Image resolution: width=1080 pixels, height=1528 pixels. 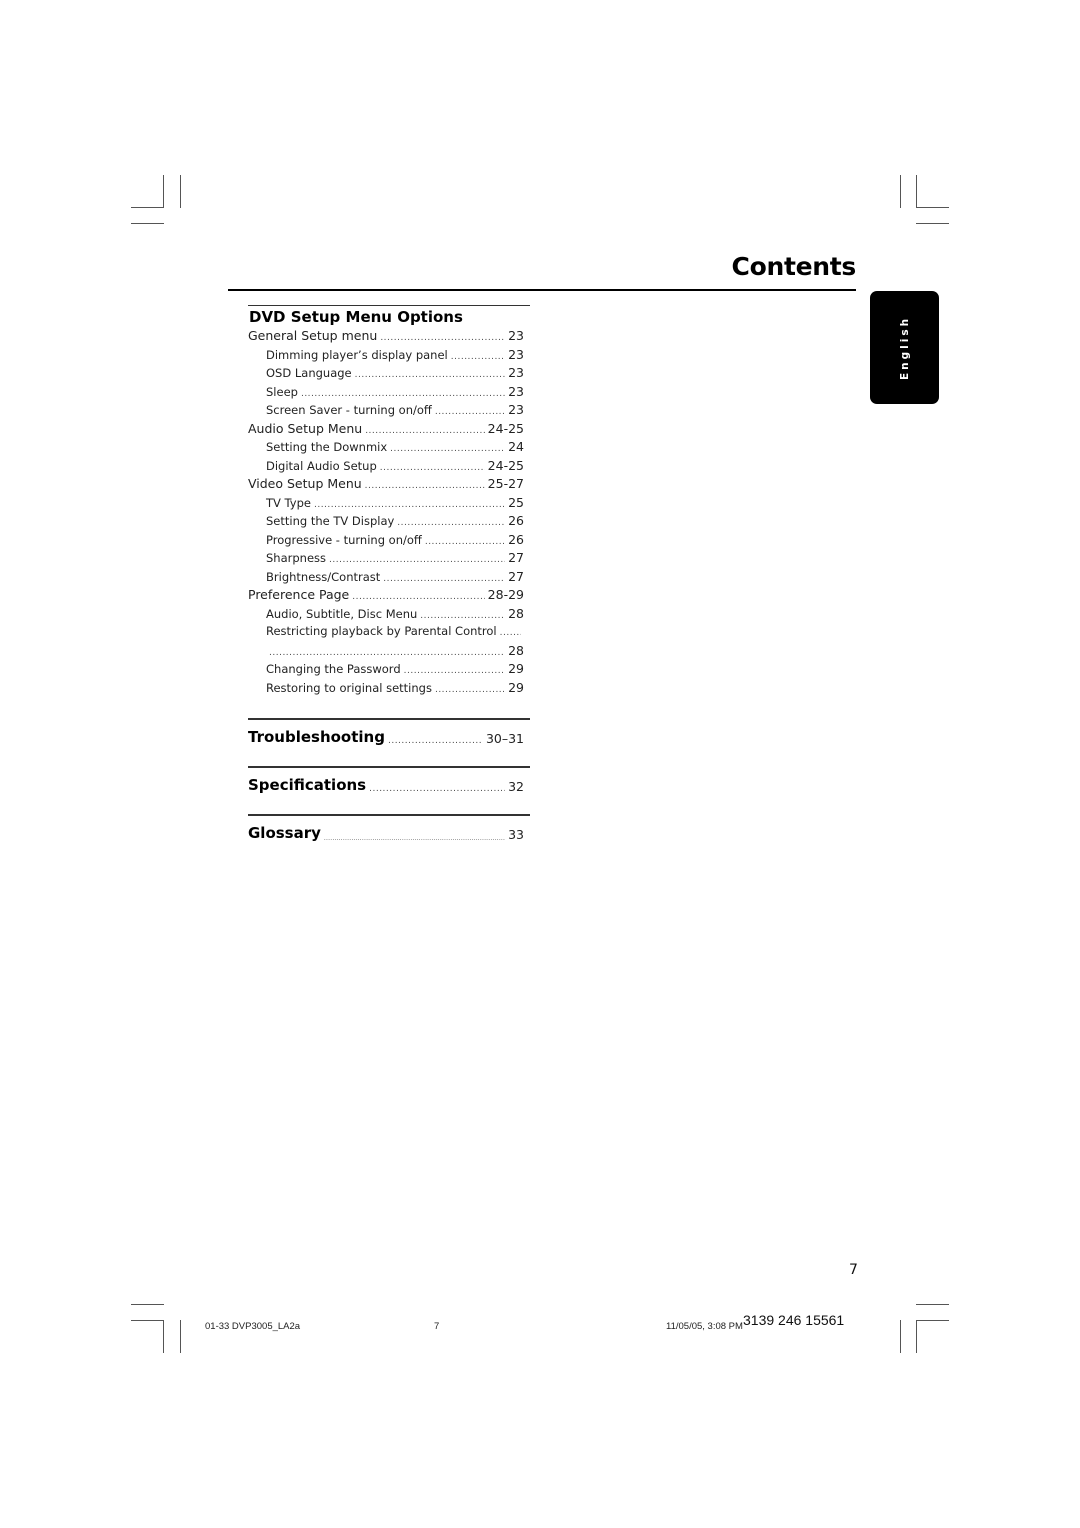 What do you see at coordinates (327, 447) in the screenshot?
I see `toc-entry-label: Setting the Downmix` at bounding box center [327, 447].